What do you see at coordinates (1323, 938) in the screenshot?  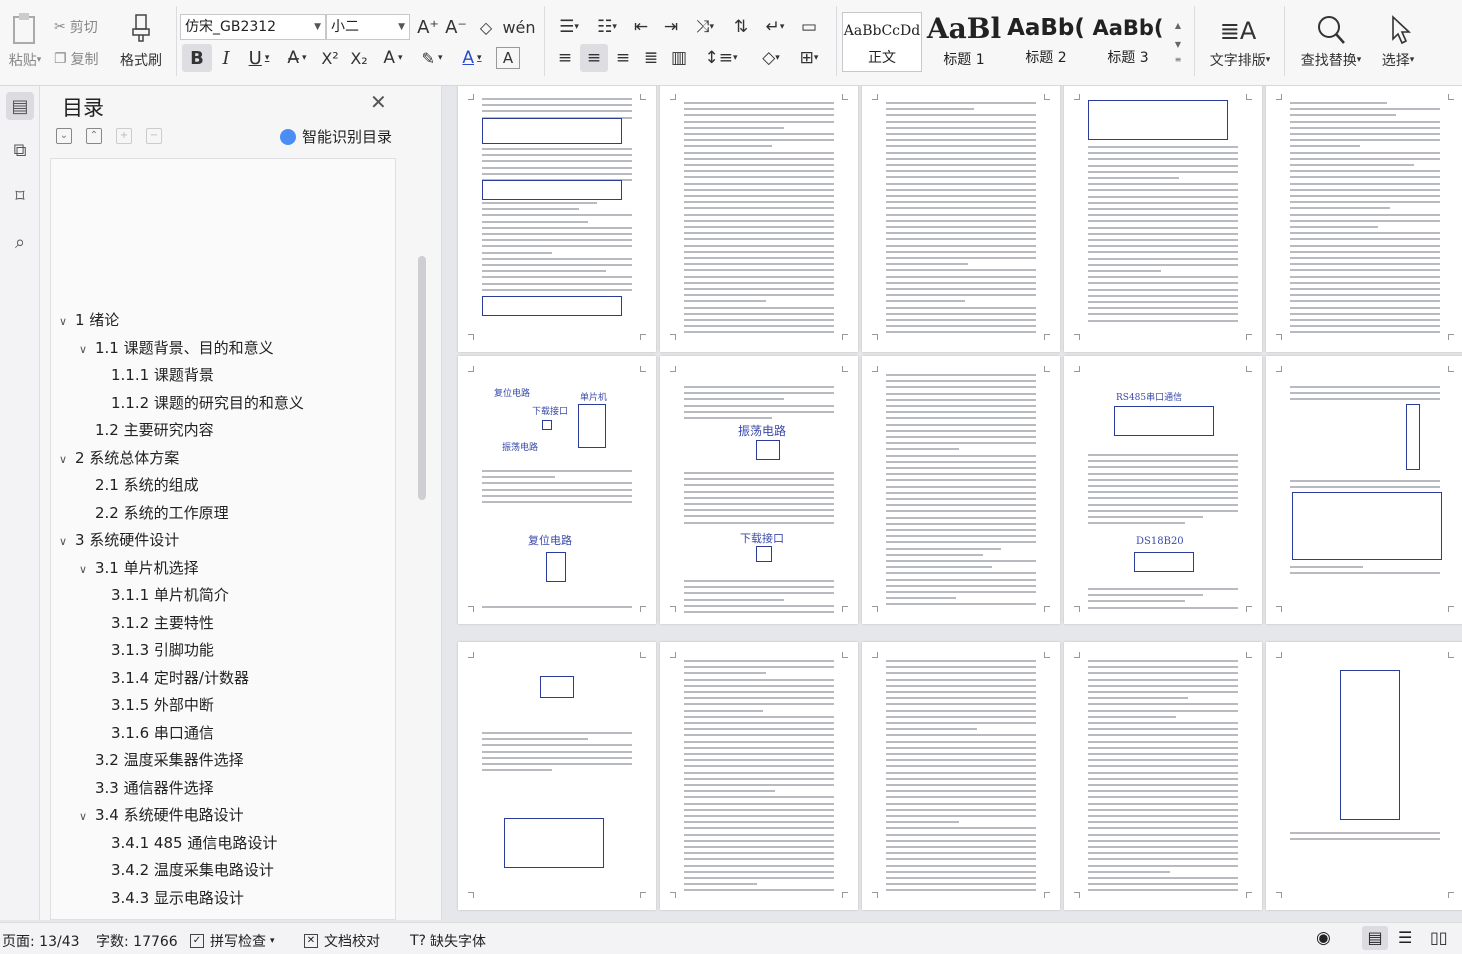 I see `eye-protection-icon: ◉` at bounding box center [1323, 938].